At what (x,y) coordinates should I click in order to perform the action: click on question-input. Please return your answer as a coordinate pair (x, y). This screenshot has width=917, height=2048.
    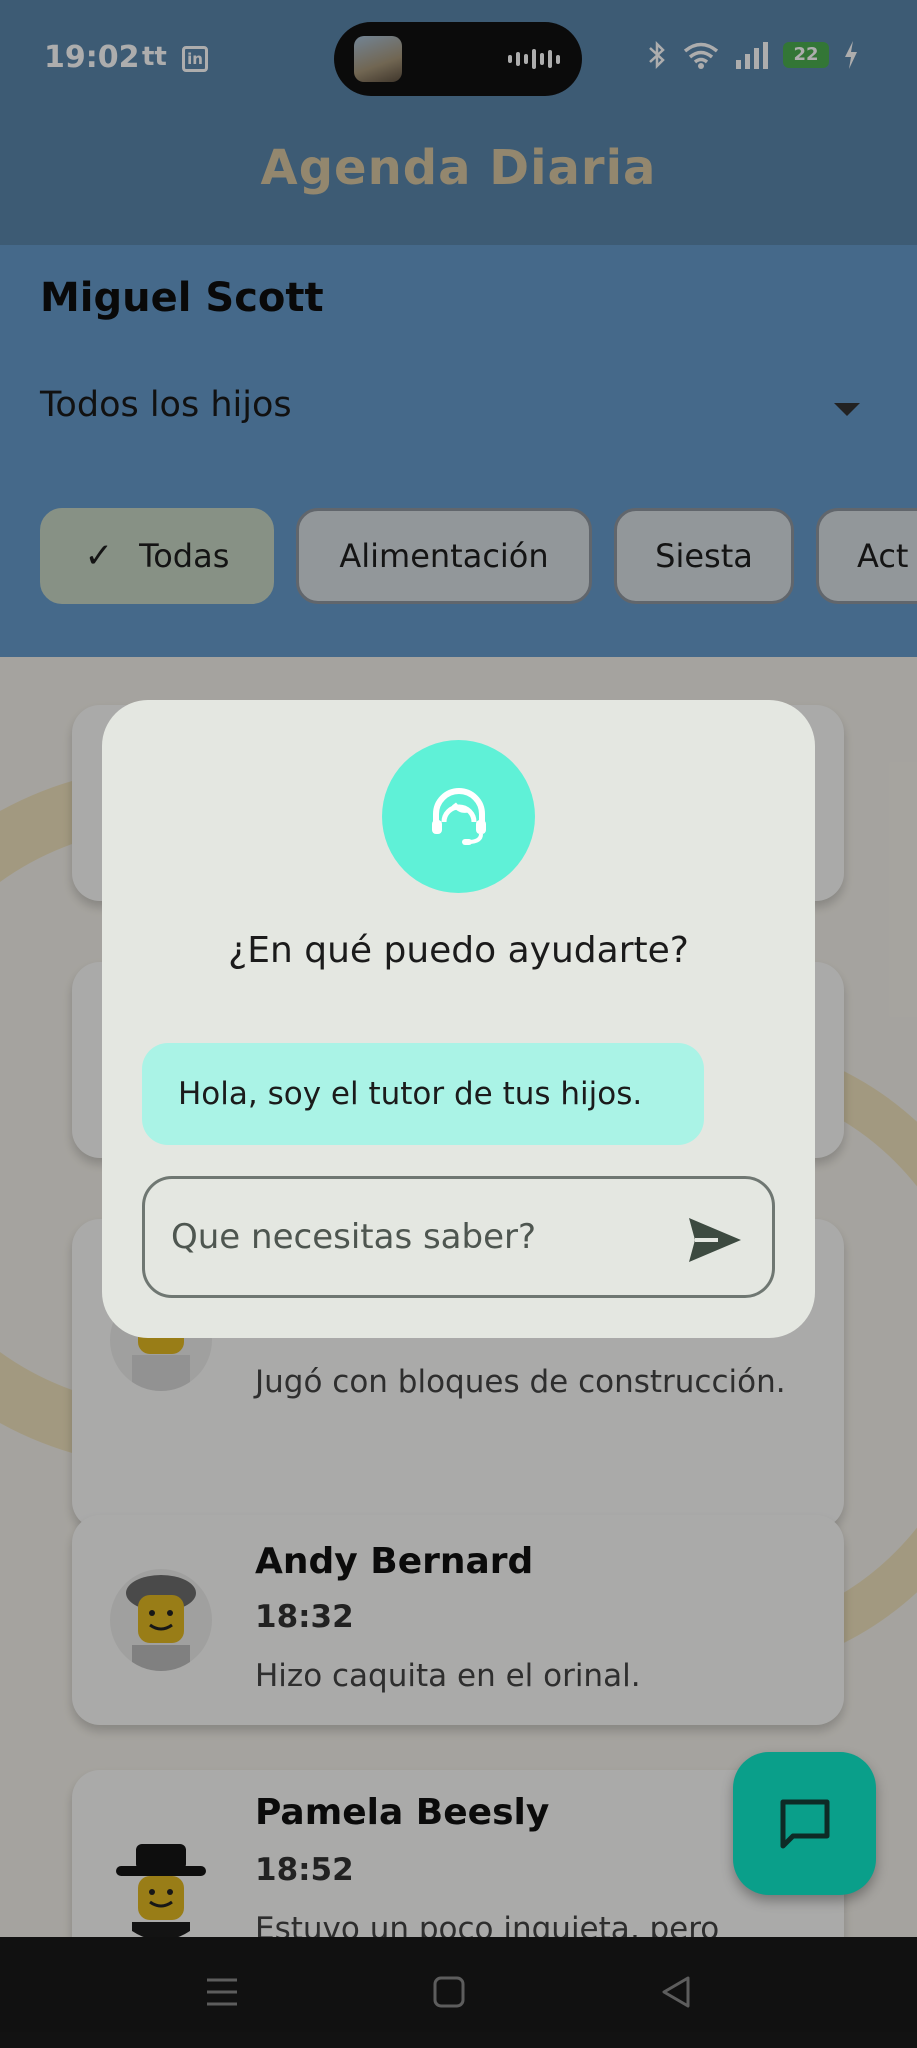
    Looking at the image, I should click on (416, 1237).